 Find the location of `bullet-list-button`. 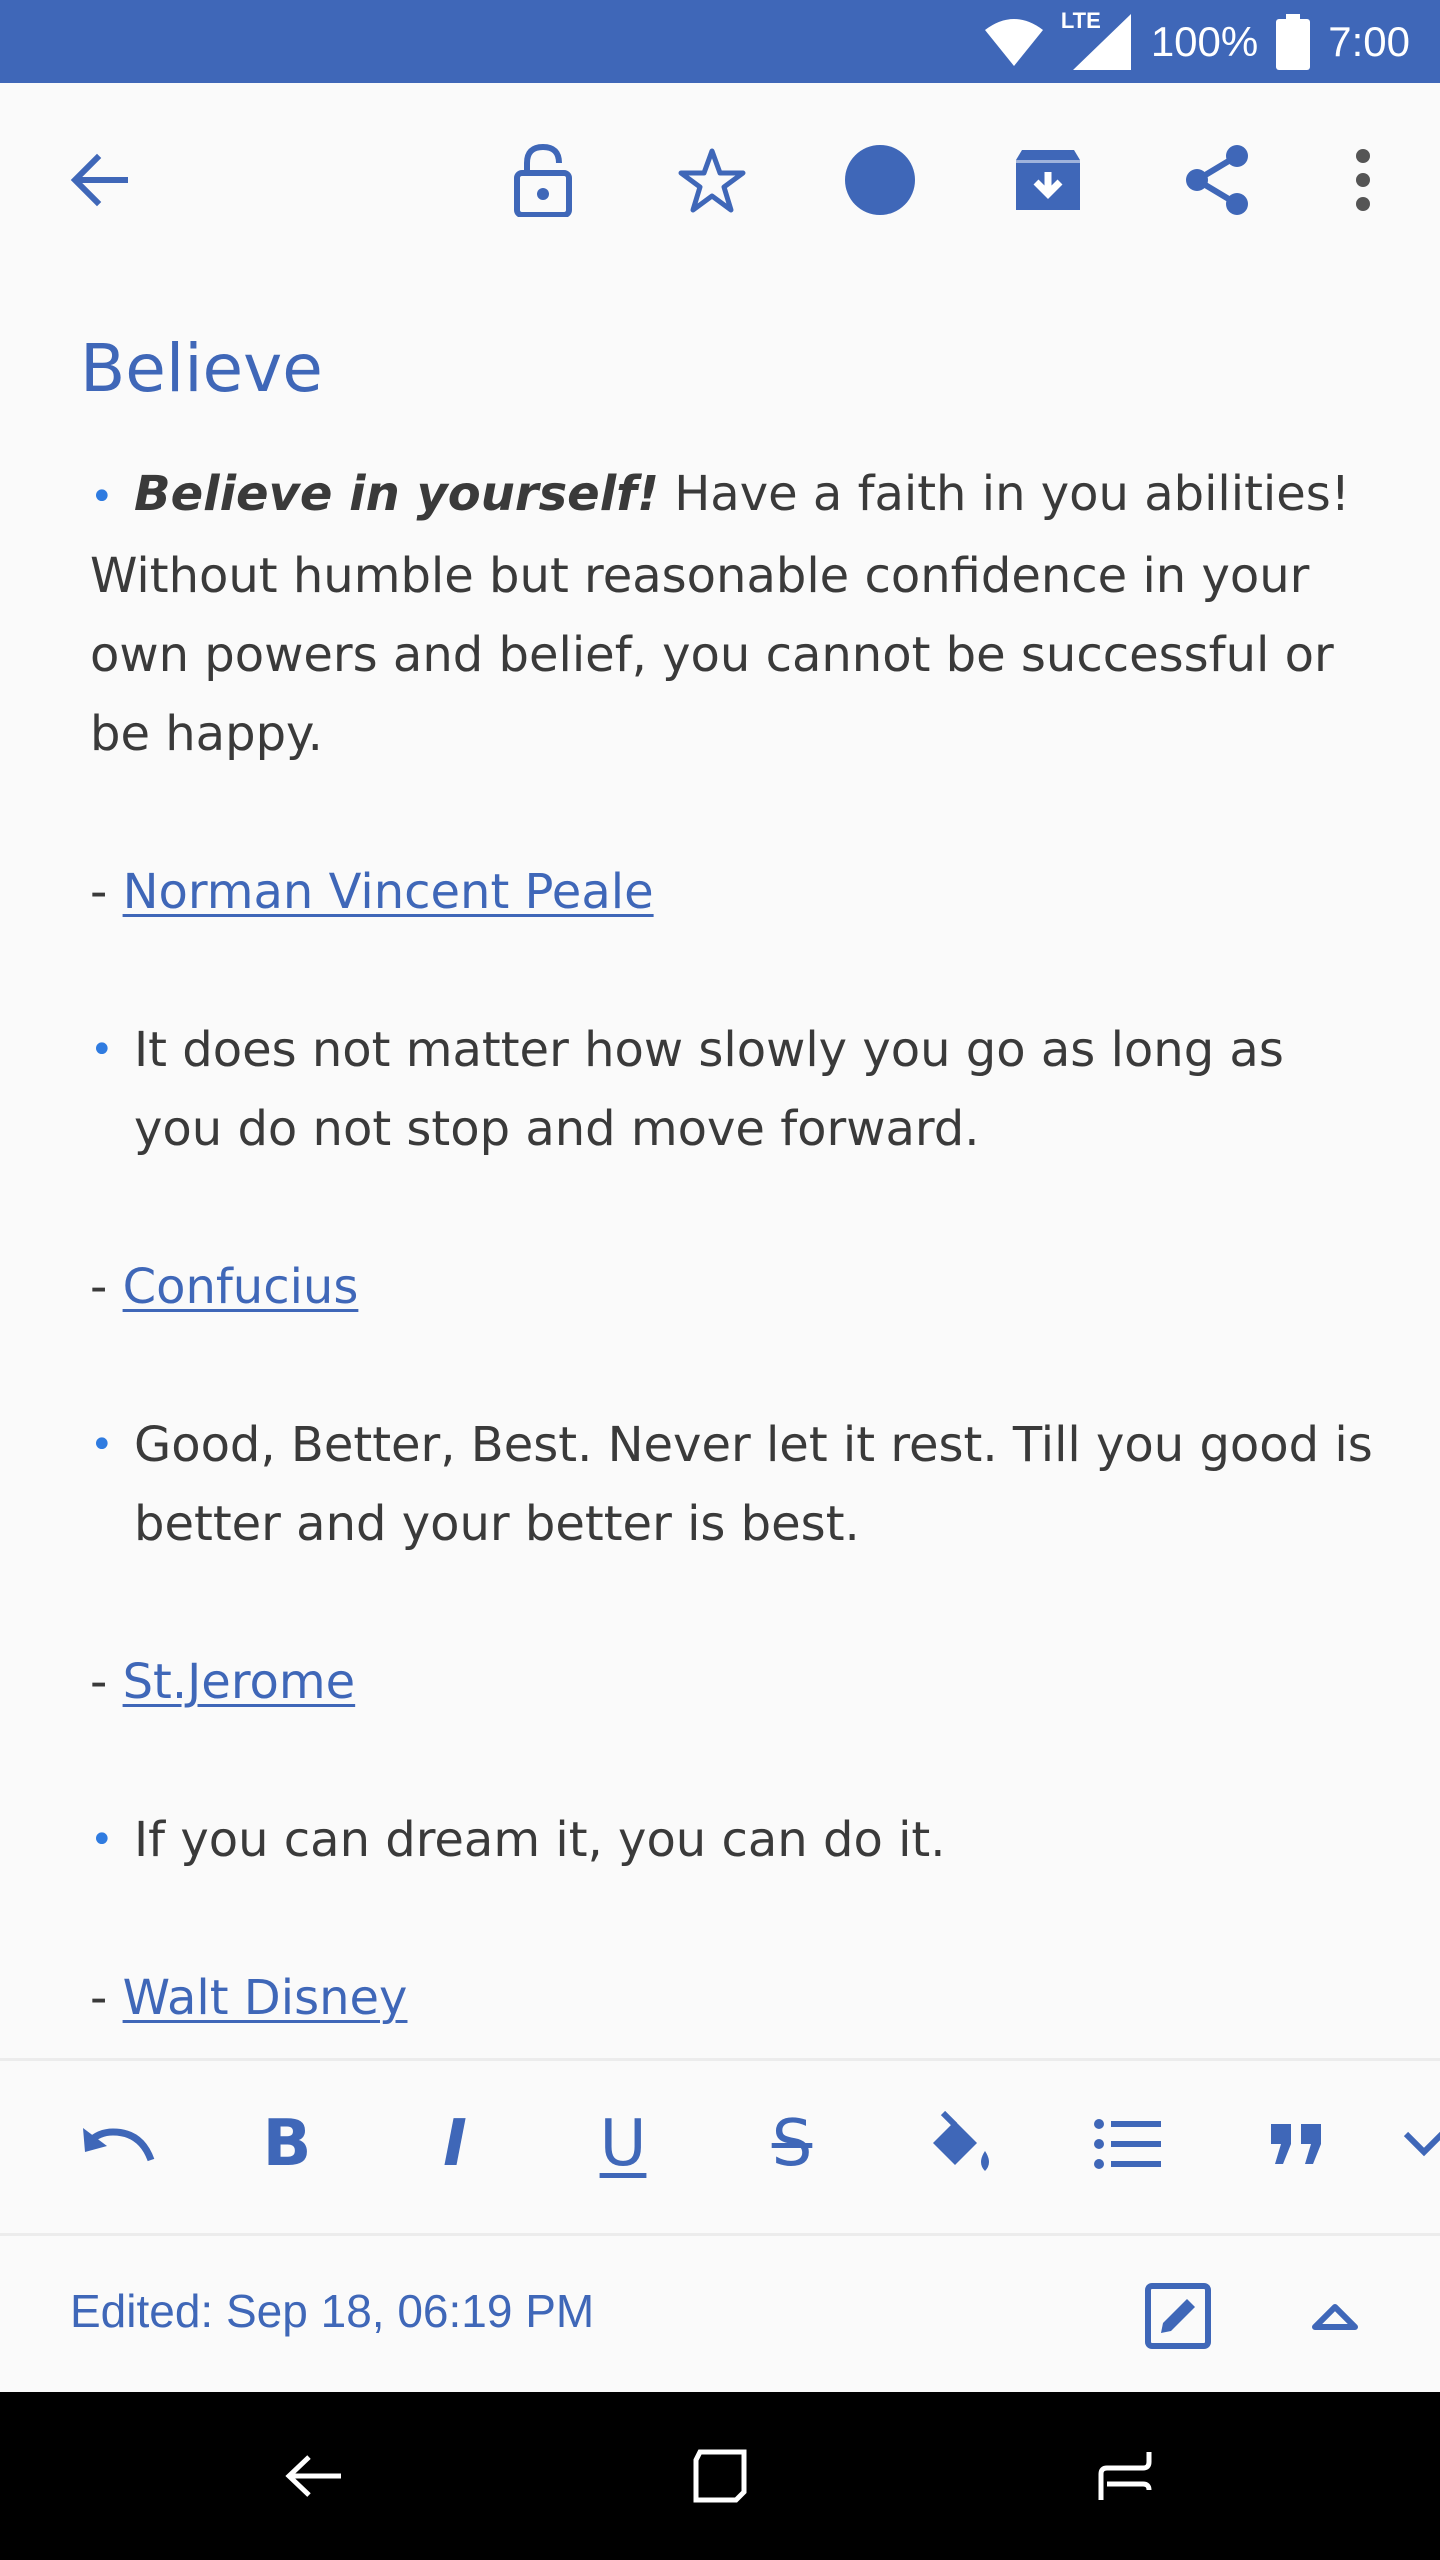

bullet-list-button is located at coordinates (1128, 2144).